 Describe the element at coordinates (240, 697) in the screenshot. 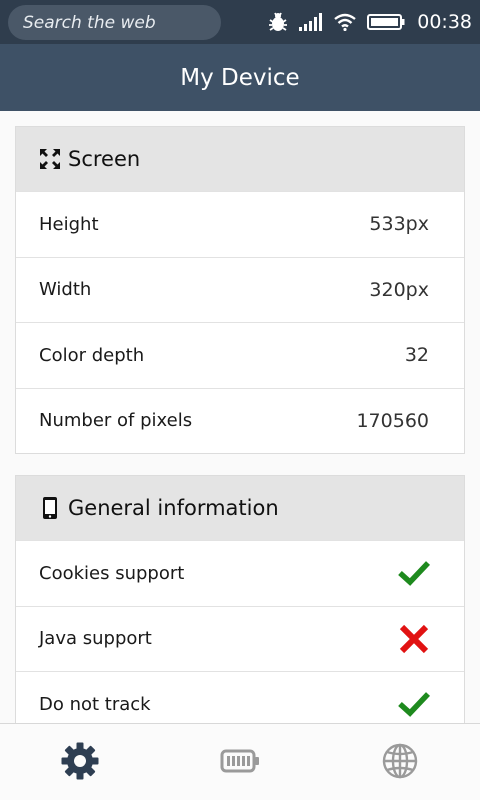

I see `info-row-do-not-track: Do not track` at that location.